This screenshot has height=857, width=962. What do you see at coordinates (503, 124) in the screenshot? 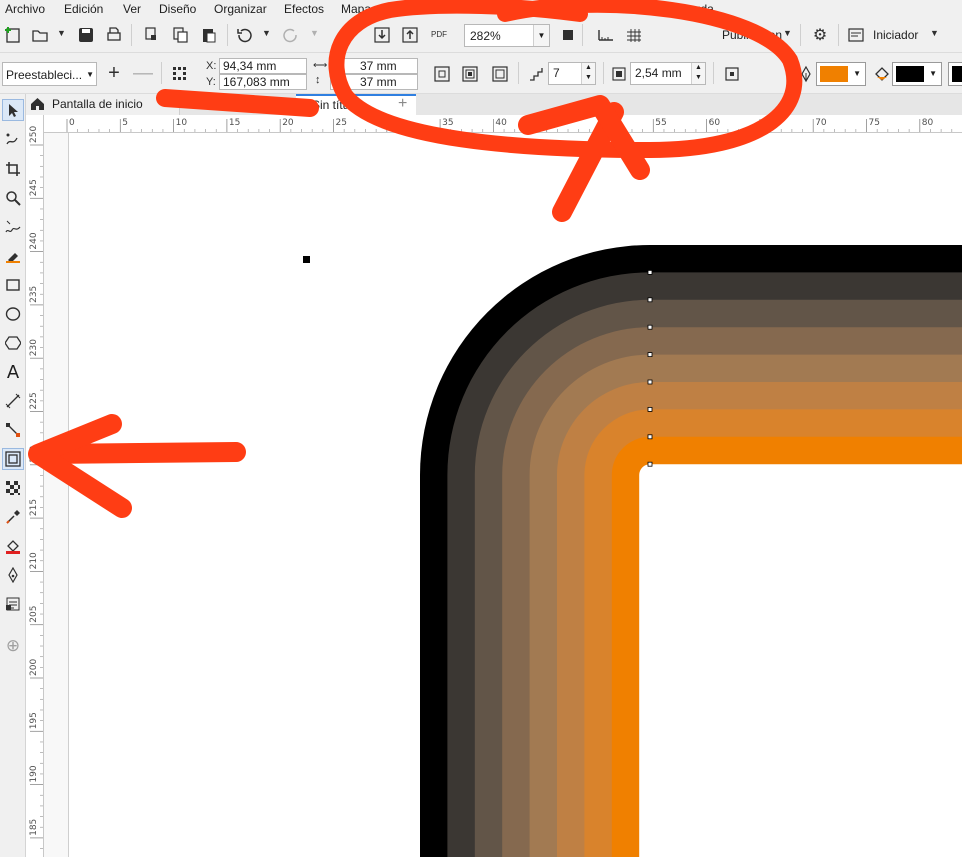
I see `horizontal-ruler: 0 5 10 15 20 25 30 35 40 45 50 55 60 65 70 75 80` at bounding box center [503, 124].